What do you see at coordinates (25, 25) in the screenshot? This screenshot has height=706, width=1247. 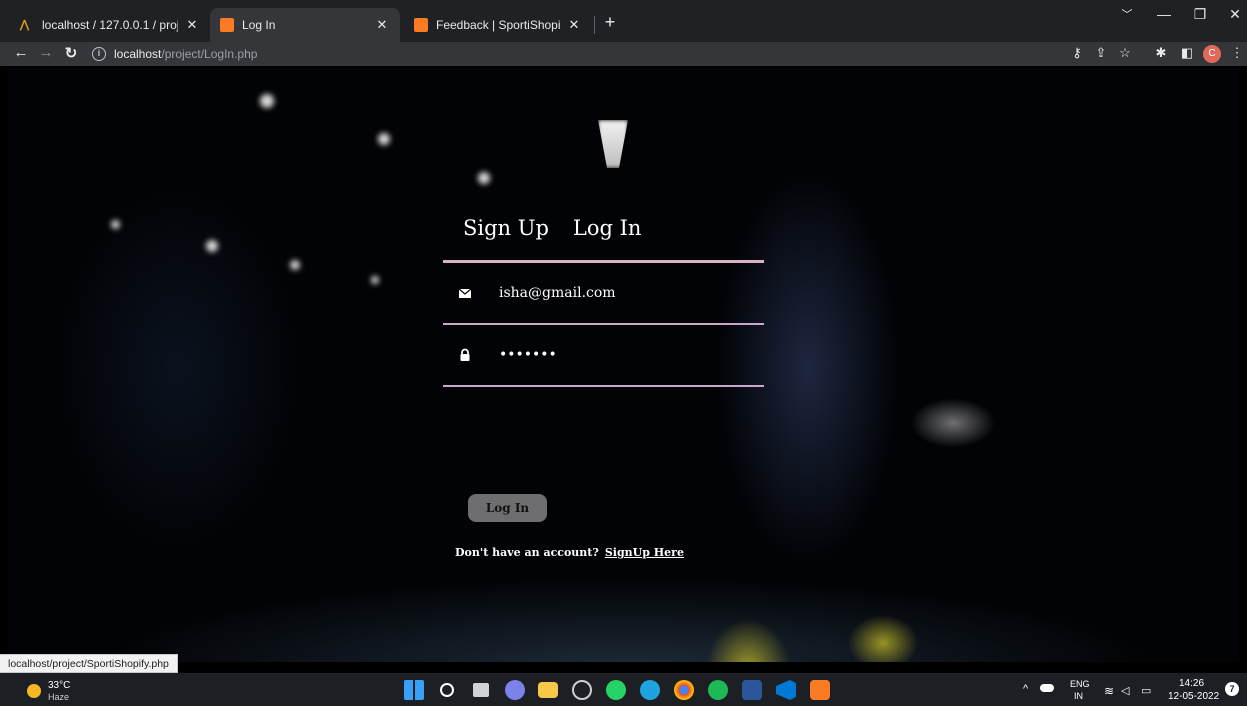 I see `phpmyadmin-icon: ⋀` at bounding box center [25, 25].